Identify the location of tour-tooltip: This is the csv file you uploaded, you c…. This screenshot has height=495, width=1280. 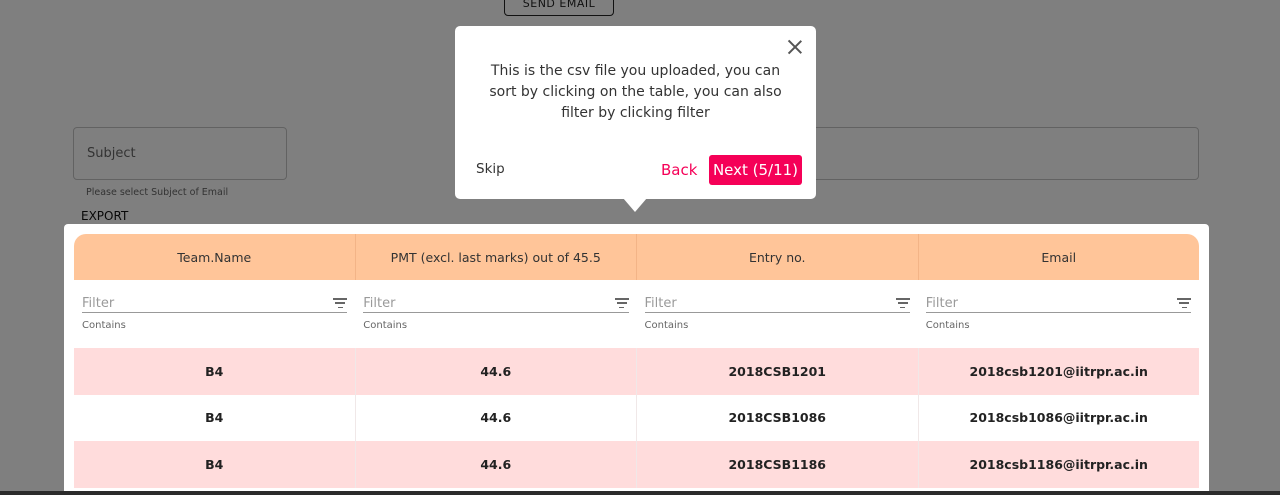
(635, 119).